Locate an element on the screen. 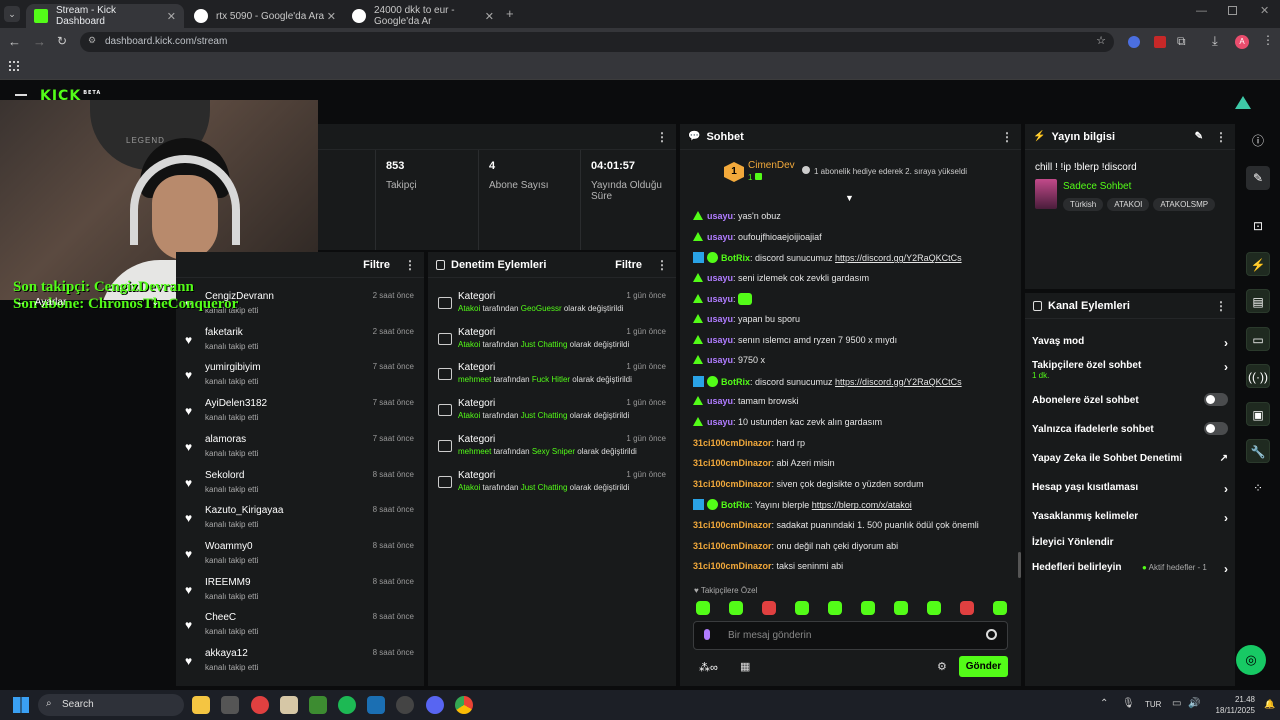 The image size is (1280, 720). file-explorer-icon is located at coordinates (201, 705).